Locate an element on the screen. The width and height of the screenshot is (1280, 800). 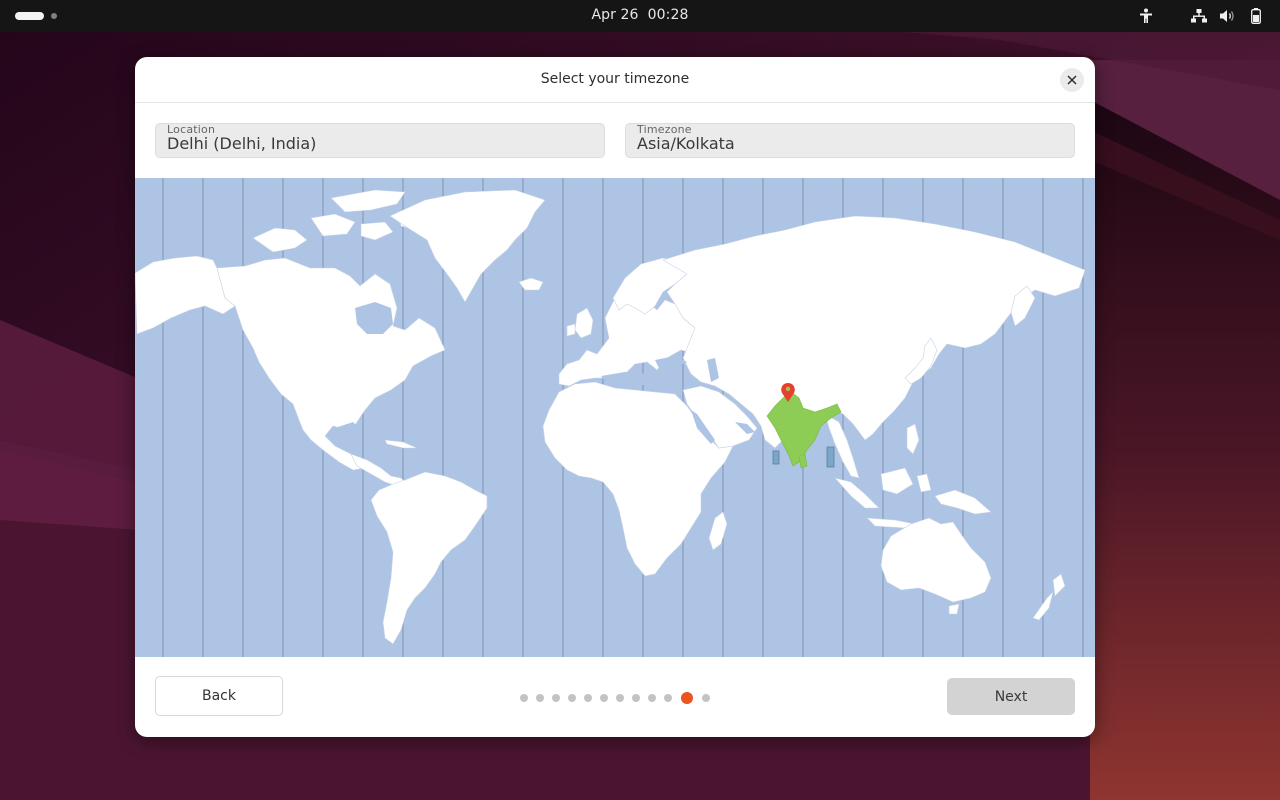
timezone-field: Timezone Asia/Kolkata is located at coordinates (850, 140).